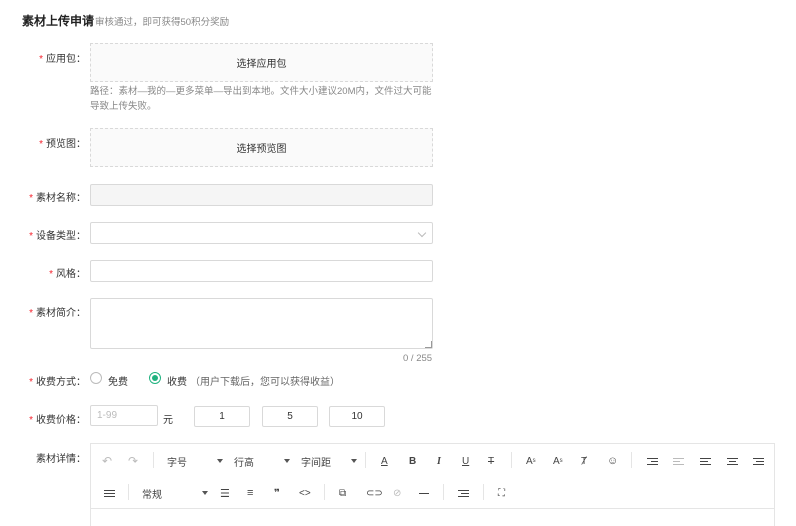 The width and height of the screenshot is (796, 526). Describe the element at coordinates (374, 493) in the screenshot. I see `link-icon: ⊂⊃` at that location.